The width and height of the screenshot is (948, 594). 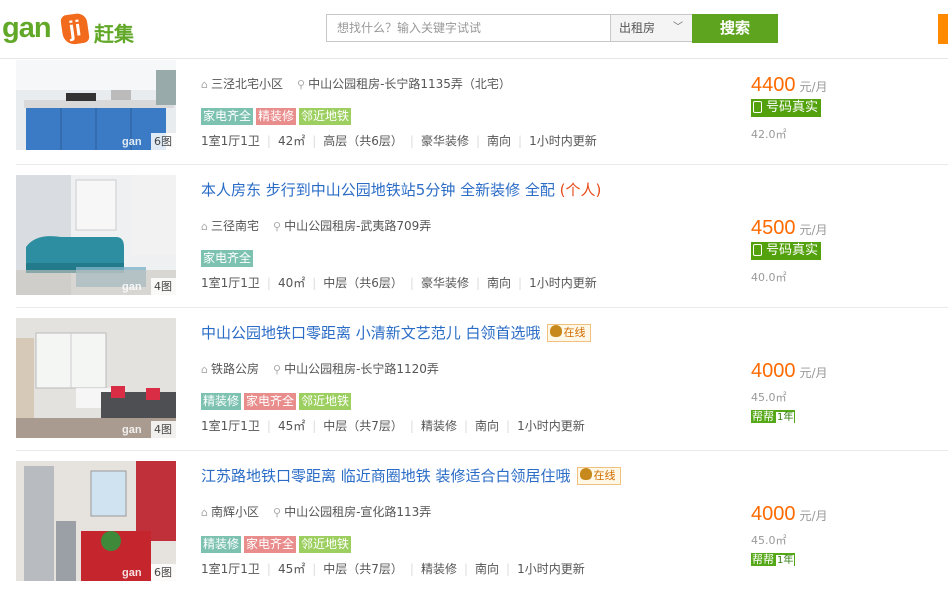 I want to click on listing-address: ⌂ 三泾北宅小区 ⚲ 中山公园租房-长宁路1135弄（北宅）, so click(x=356, y=83).